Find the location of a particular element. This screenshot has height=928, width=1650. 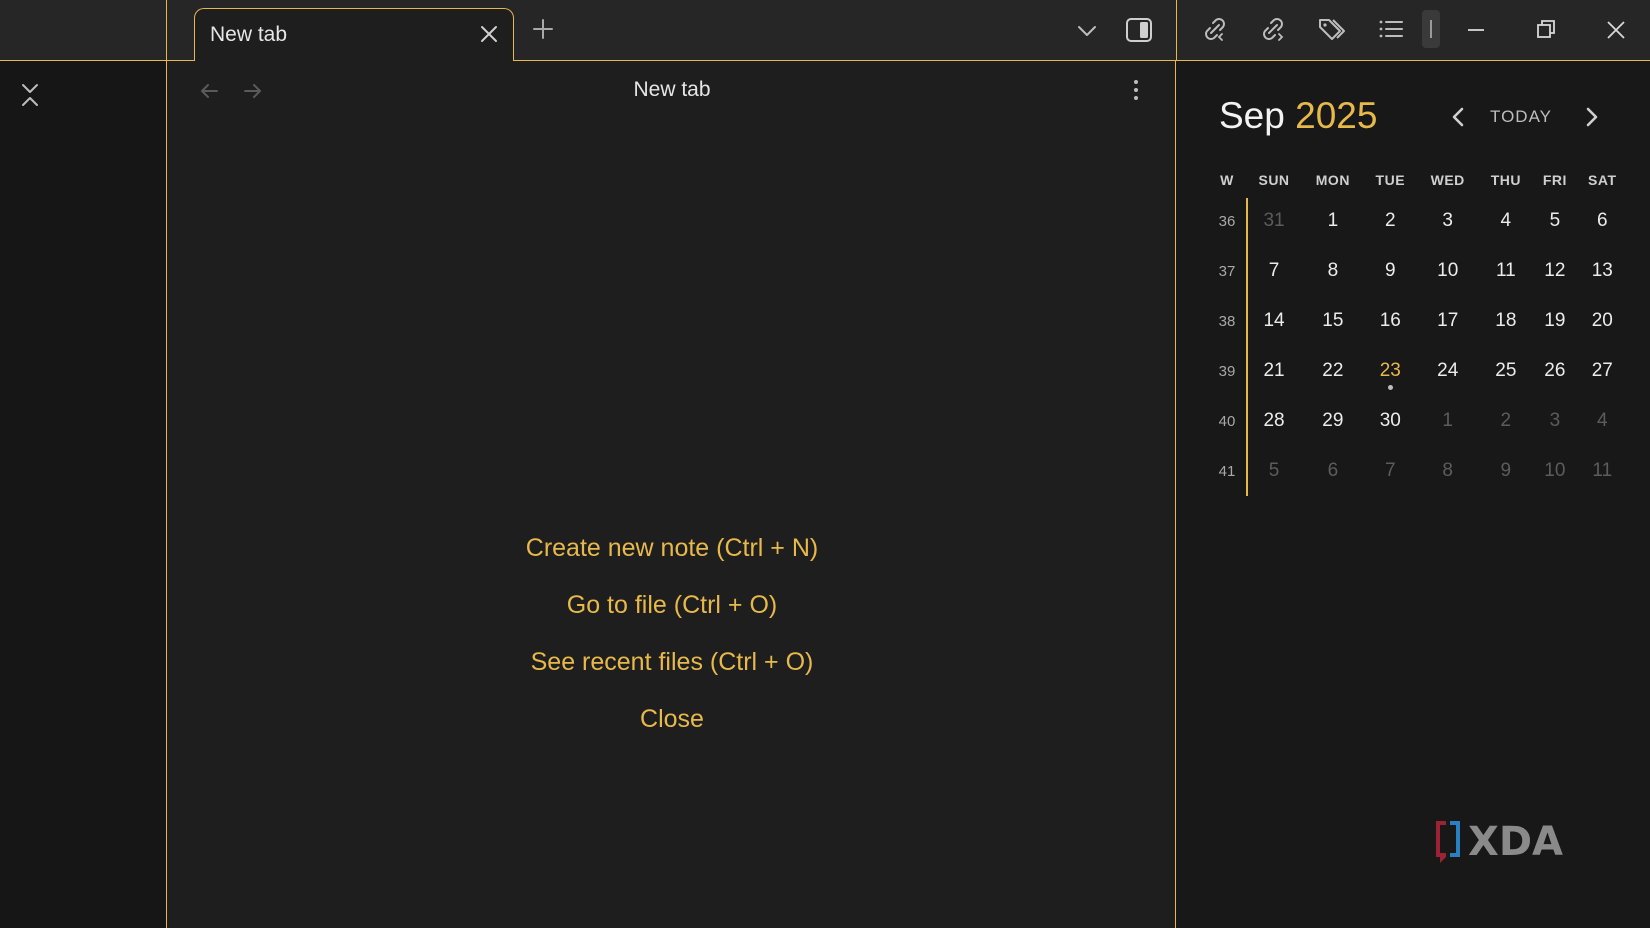

minimize-icon is located at coordinates (1476, 30).